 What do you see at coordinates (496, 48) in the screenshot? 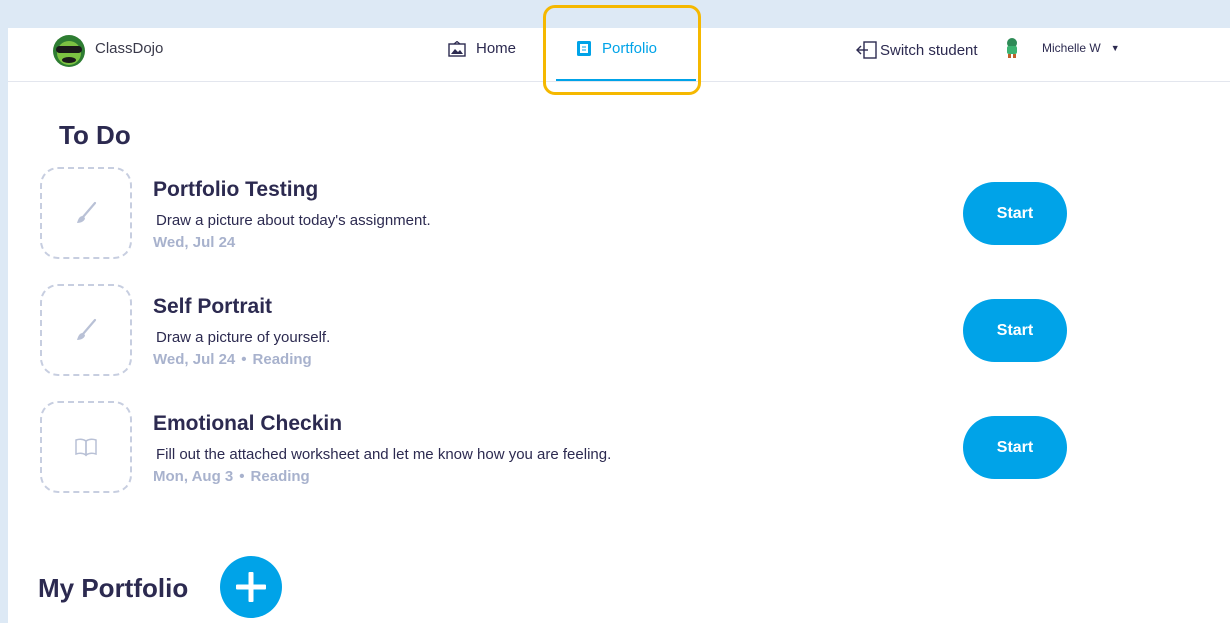
I see `tab-home-label: Home` at bounding box center [496, 48].